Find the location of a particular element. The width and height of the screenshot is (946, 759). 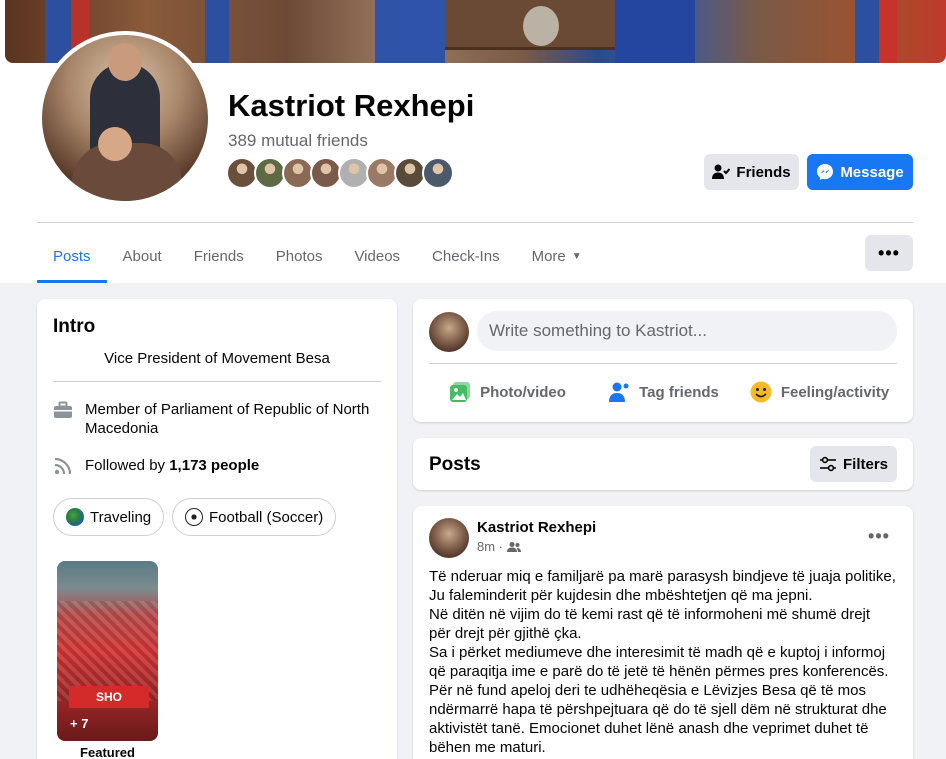

intro-divider is located at coordinates (217, 381).